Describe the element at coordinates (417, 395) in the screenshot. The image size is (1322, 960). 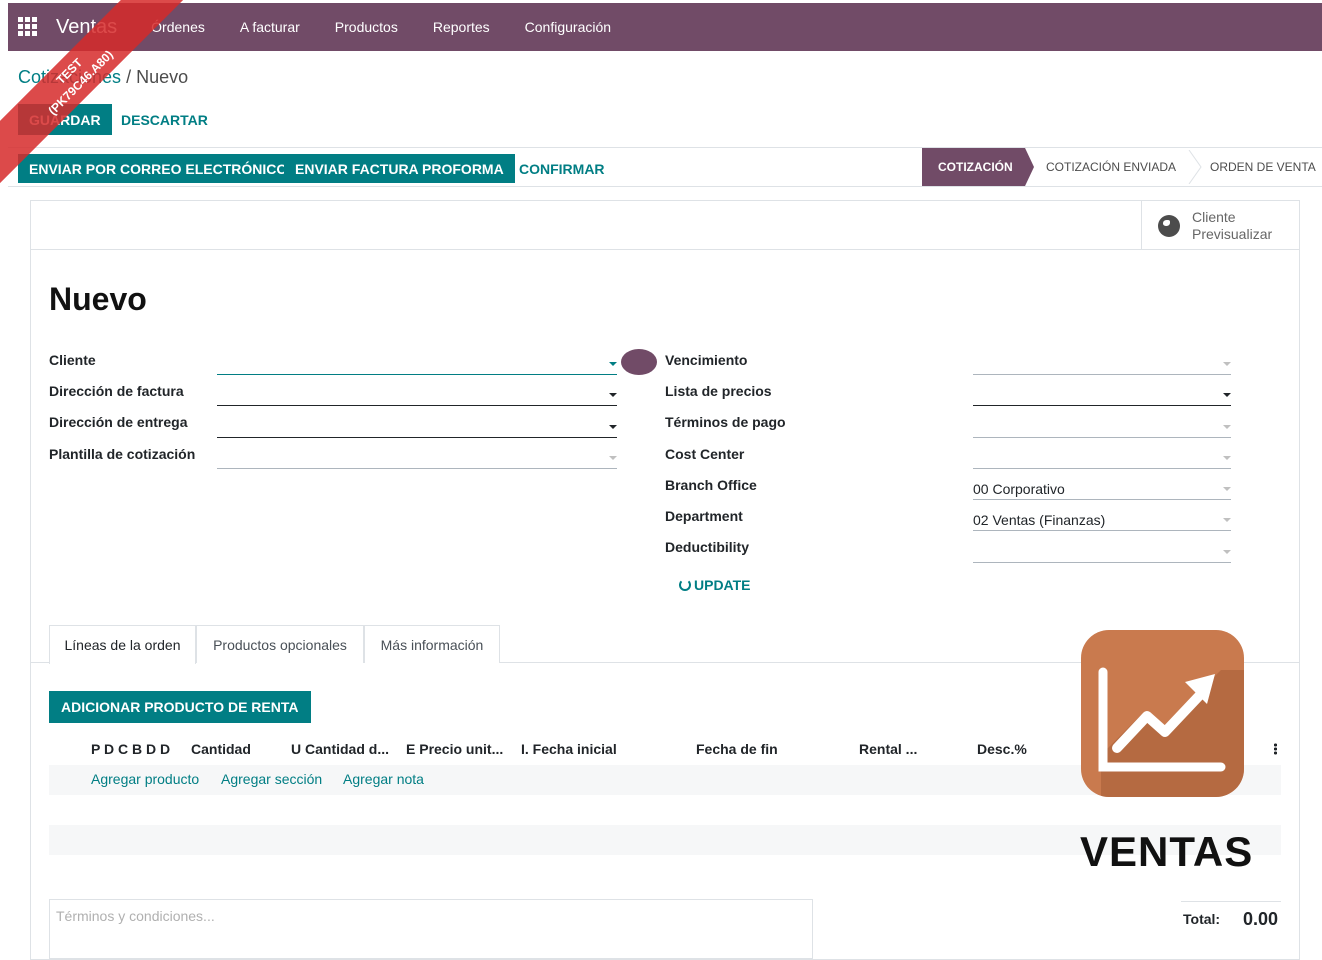
I see `input-direccion-factura` at that location.